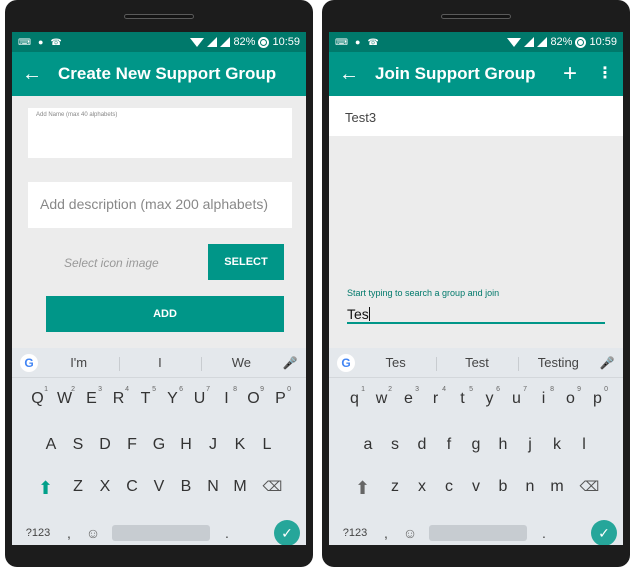 The width and height of the screenshot is (631, 567). I want to click on key: L, so click(267, 445).